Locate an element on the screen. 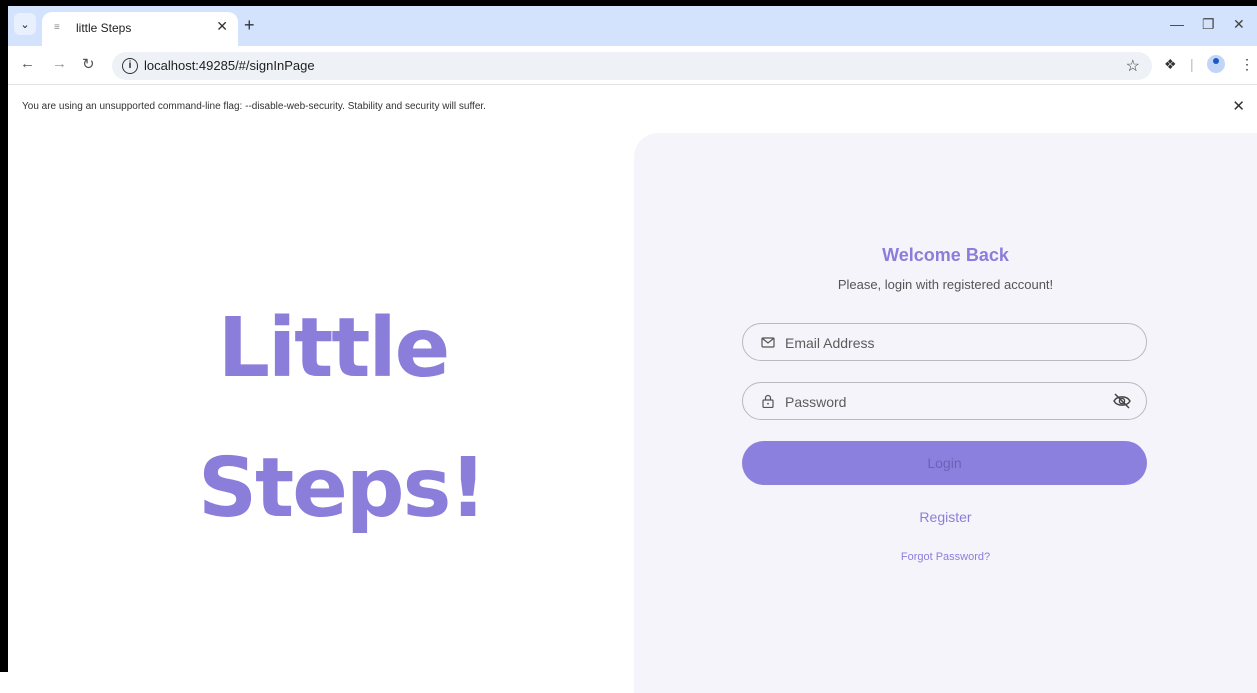  tab-search-button: ⌄ is located at coordinates (25, 24).